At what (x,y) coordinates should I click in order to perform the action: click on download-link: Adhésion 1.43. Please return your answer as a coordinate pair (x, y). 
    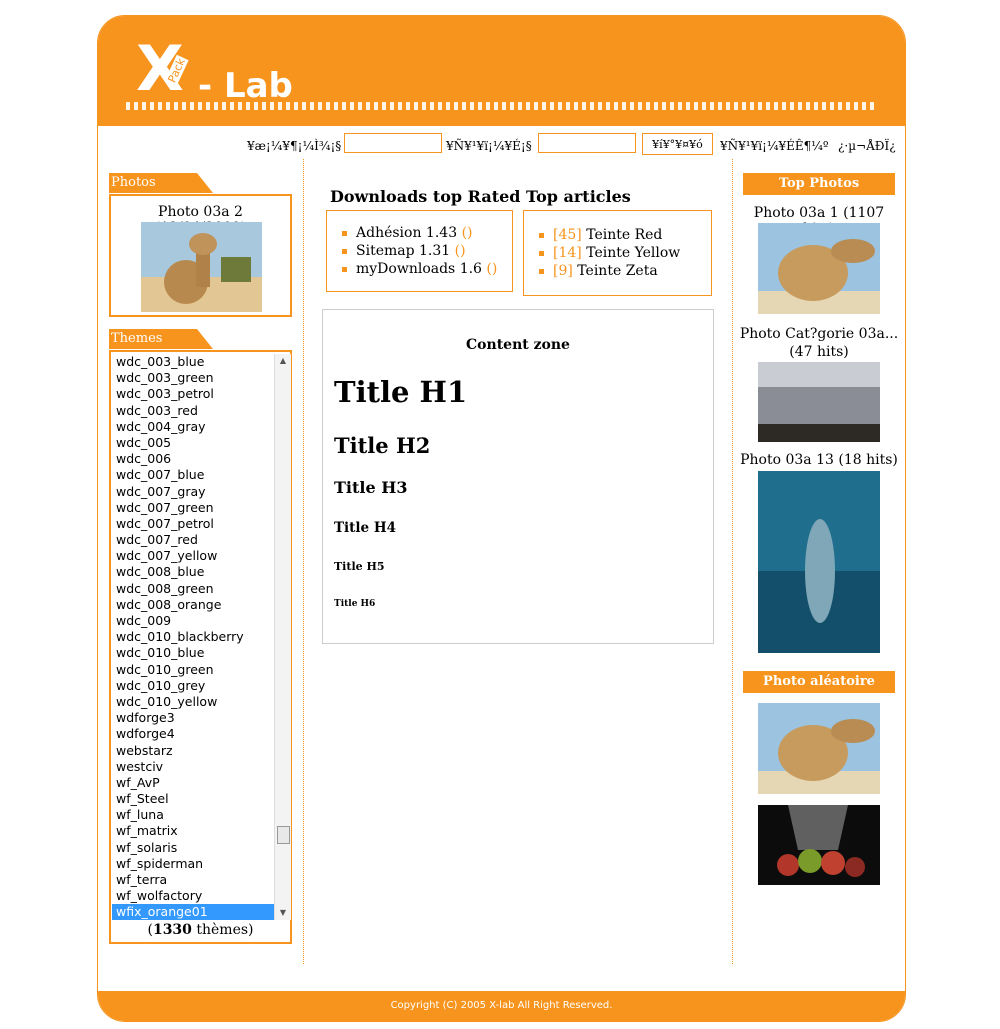
    Looking at the image, I should click on (406, 233).